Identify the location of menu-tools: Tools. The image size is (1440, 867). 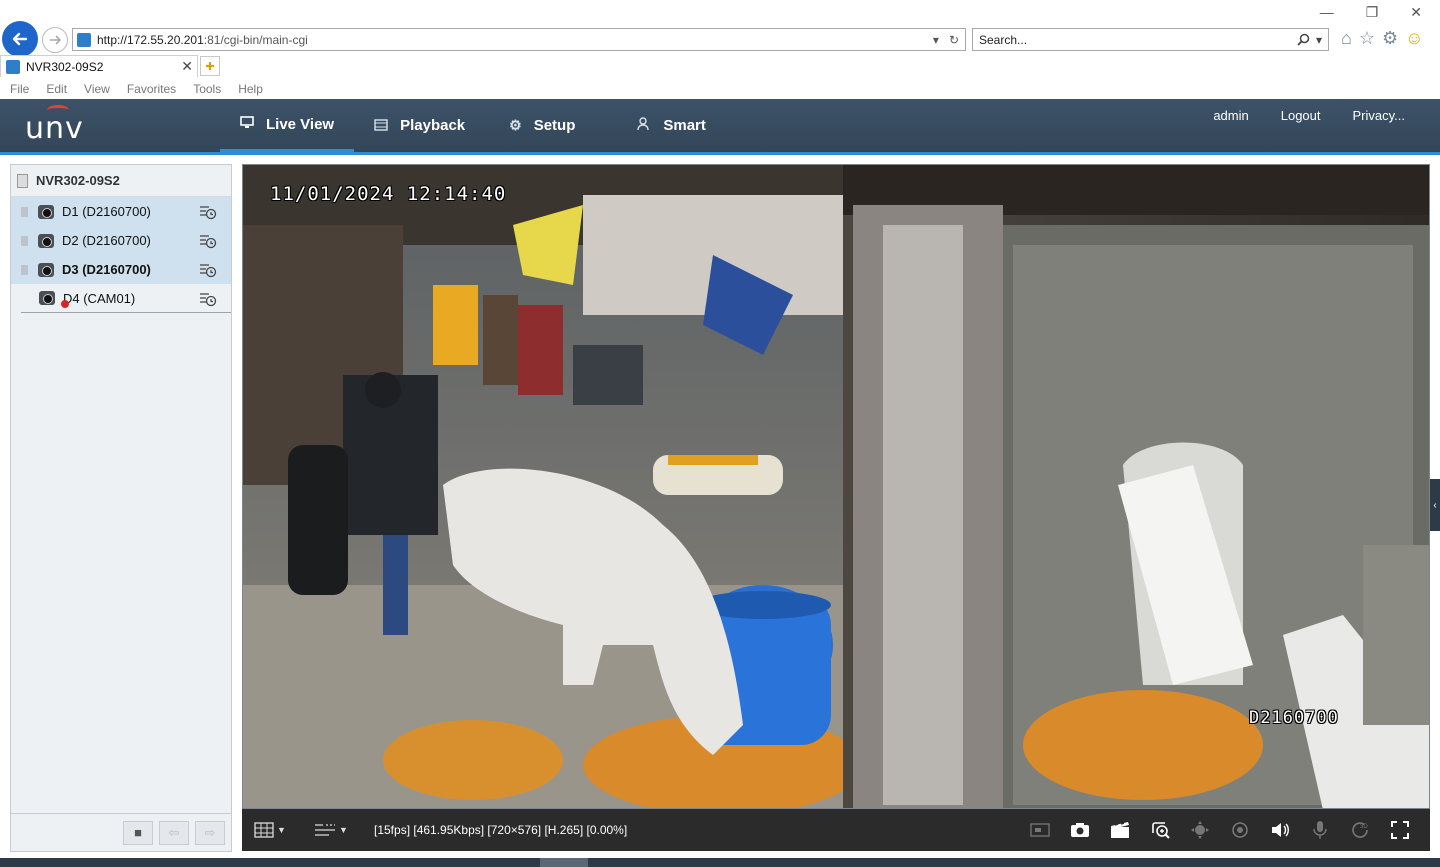
(207, 89).